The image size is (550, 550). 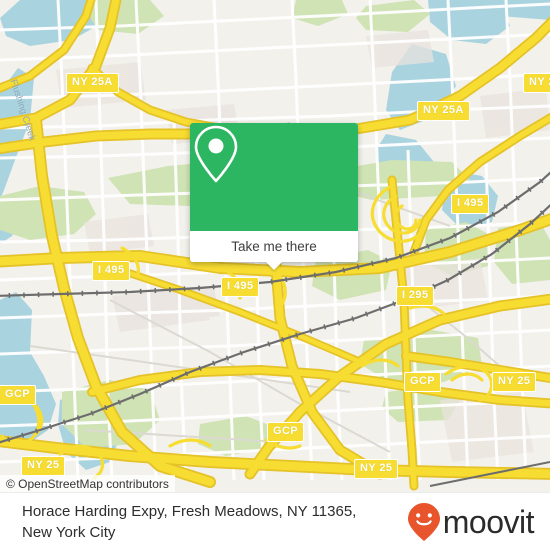 I want to click on moovit-logo: moovit, so click(x=478, y=522).